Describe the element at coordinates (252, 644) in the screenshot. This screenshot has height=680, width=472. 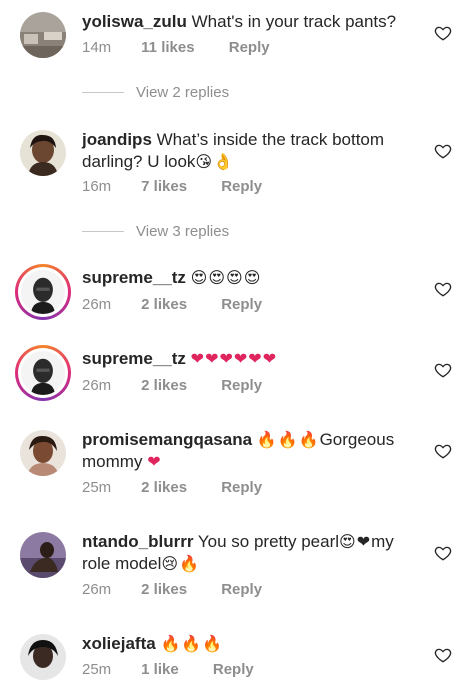
I see `comment-text: xoliejafta 🔥🔥🔥` at that location.